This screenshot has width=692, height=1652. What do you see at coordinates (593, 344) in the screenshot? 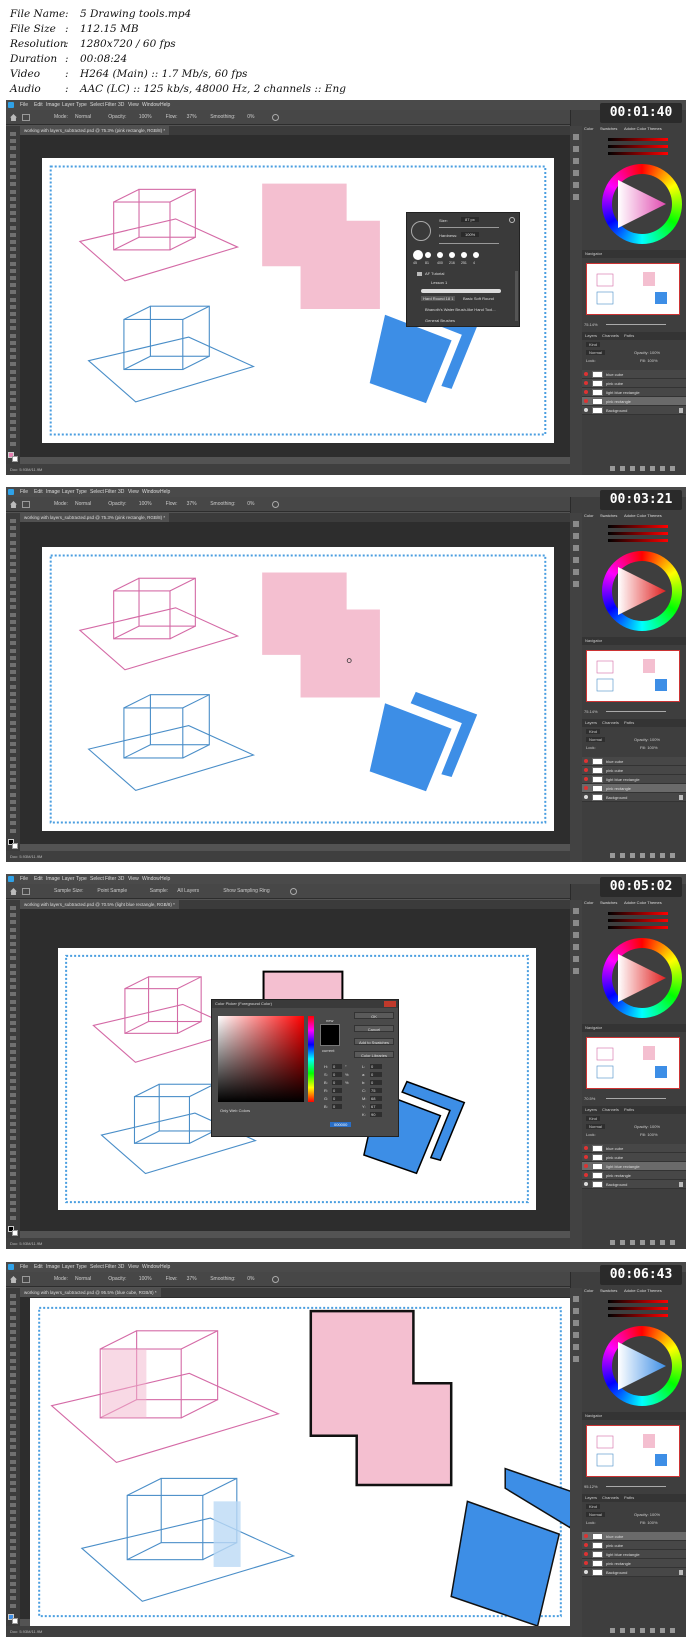
I see `filter-kind-select: Kind` at bounding box center [593, 344].